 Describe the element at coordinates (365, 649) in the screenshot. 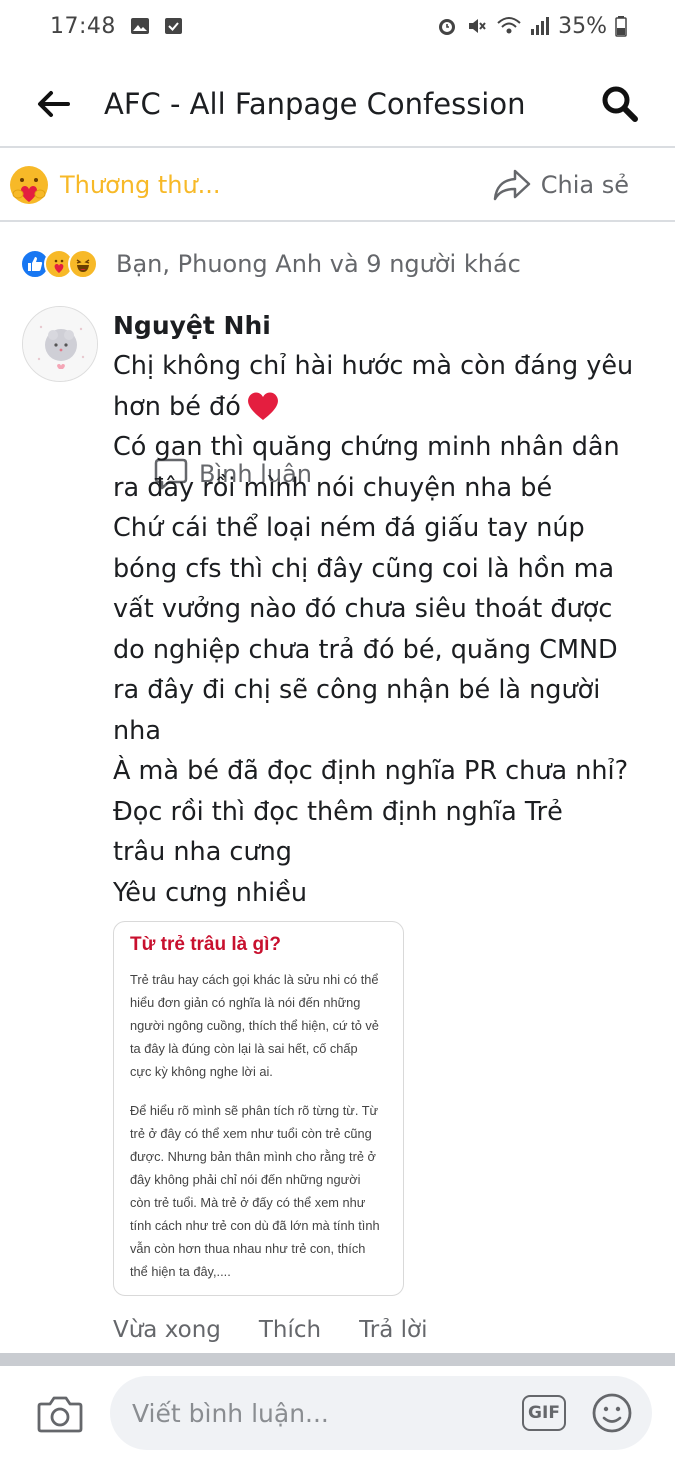

I see `comment-text-line: do nghiệp chưa trả đó bé, quăng CMND` at that location.